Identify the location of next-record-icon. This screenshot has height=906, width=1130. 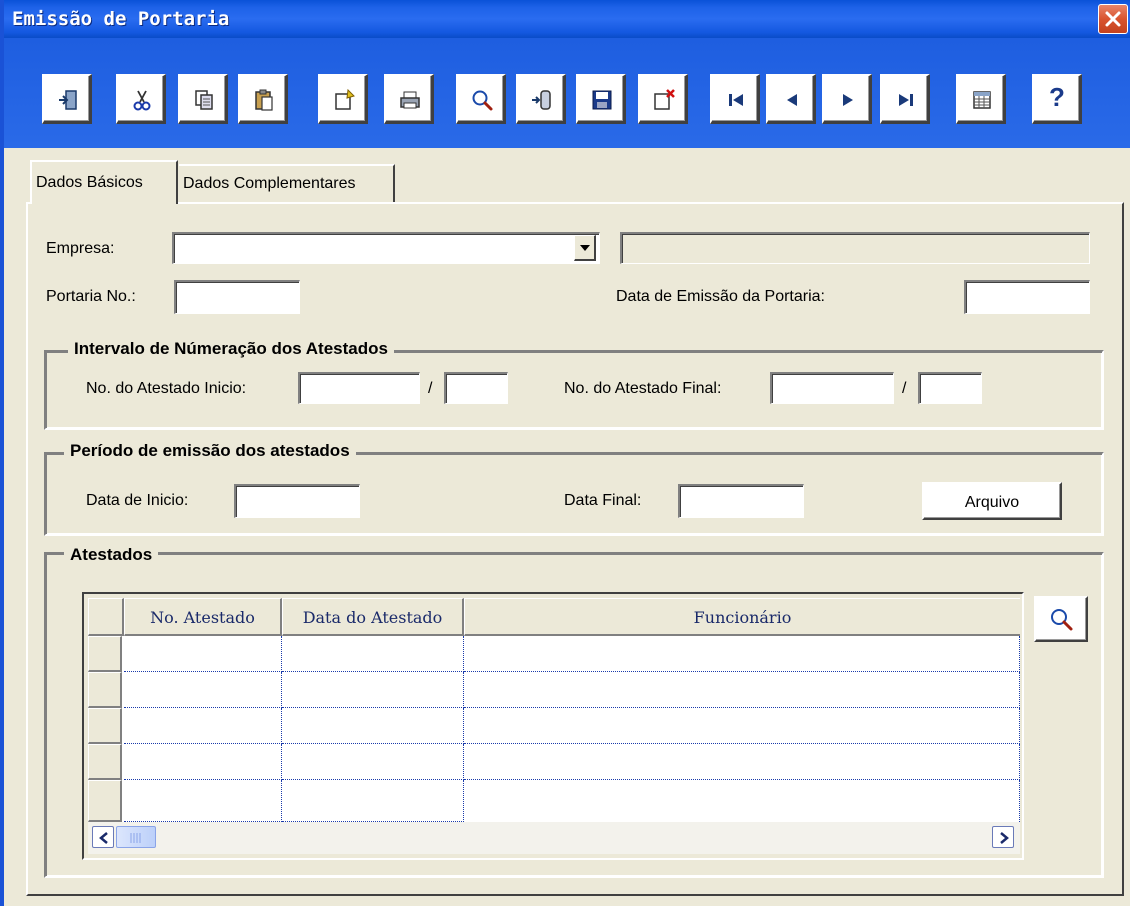
(848, 100).